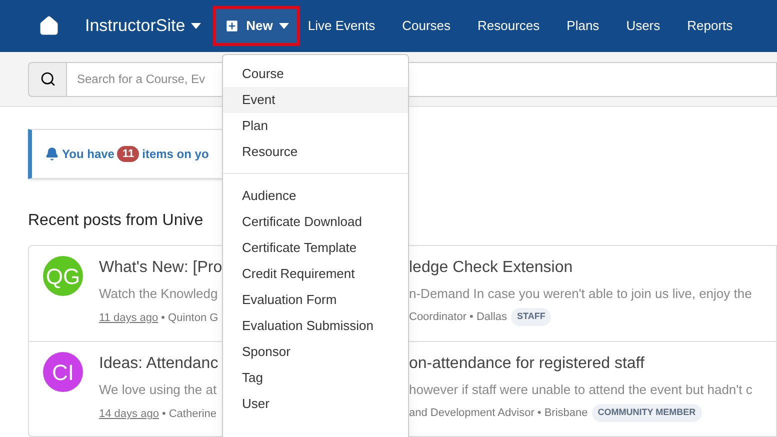 The height and width of the screenshot is (437, 777). I want to click on post-author: and Development Advisor • Brisbane, so click(498, 413).